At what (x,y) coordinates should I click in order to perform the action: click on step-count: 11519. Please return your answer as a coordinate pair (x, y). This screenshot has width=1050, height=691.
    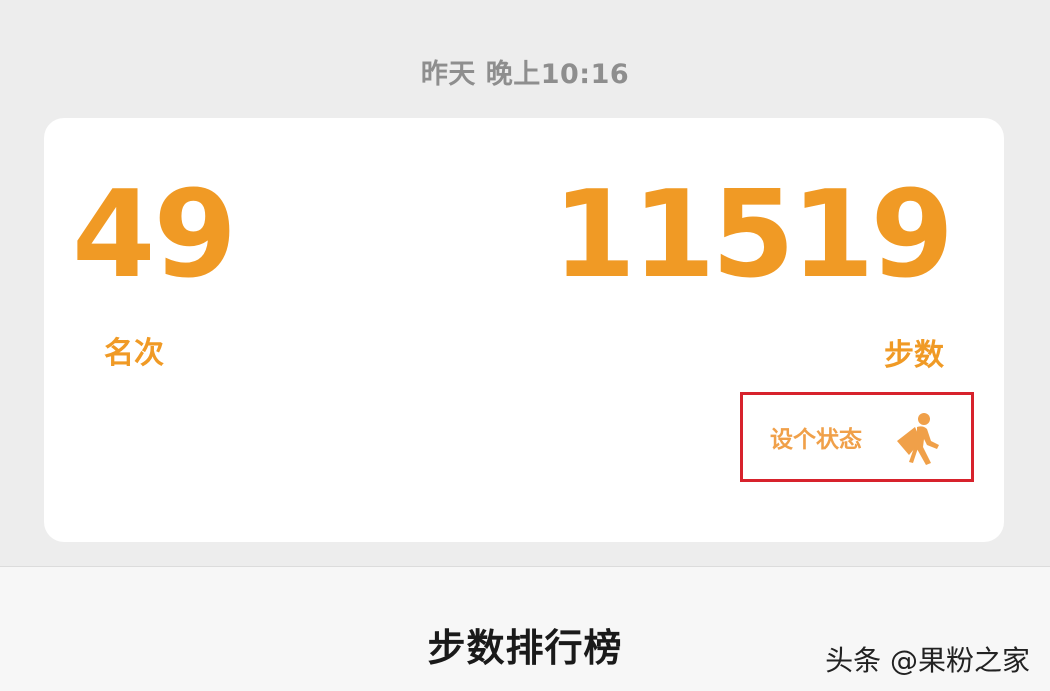
    Looking at the image, I should click on (753, 236).